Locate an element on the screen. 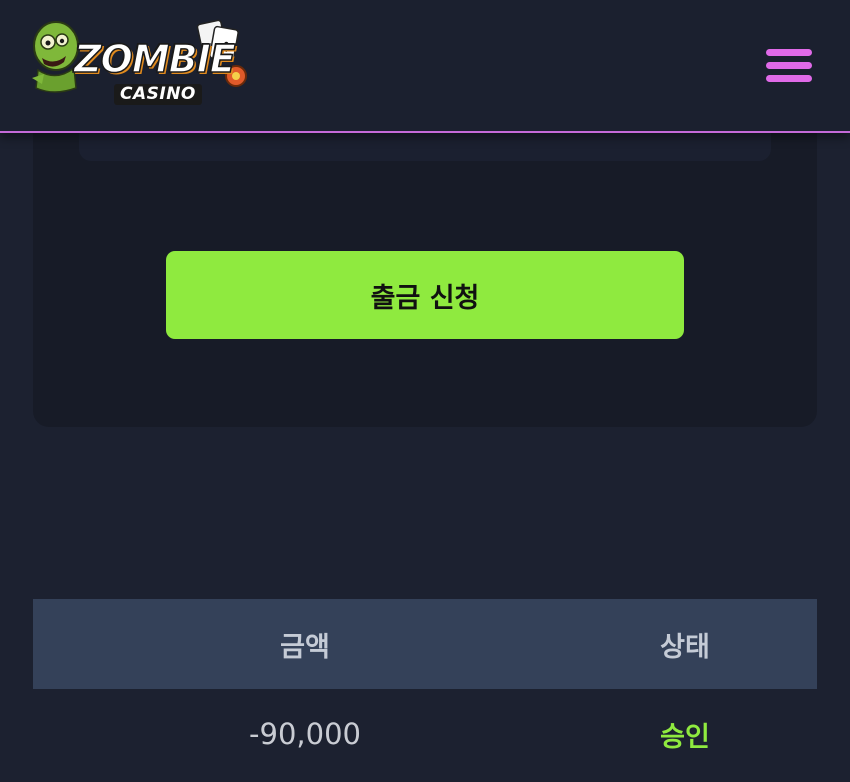 This screenshot has width=850, height=782. table-row: -90,000 승인 is located at coordinates (425, 735).